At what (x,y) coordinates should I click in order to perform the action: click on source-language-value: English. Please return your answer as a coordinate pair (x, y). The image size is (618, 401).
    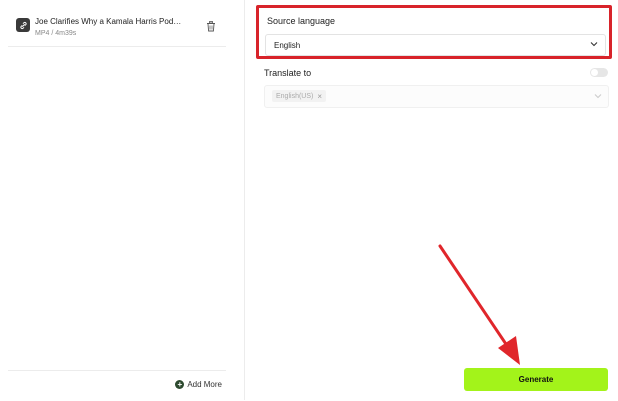
    Looking at the image, I should click on (287, 45).